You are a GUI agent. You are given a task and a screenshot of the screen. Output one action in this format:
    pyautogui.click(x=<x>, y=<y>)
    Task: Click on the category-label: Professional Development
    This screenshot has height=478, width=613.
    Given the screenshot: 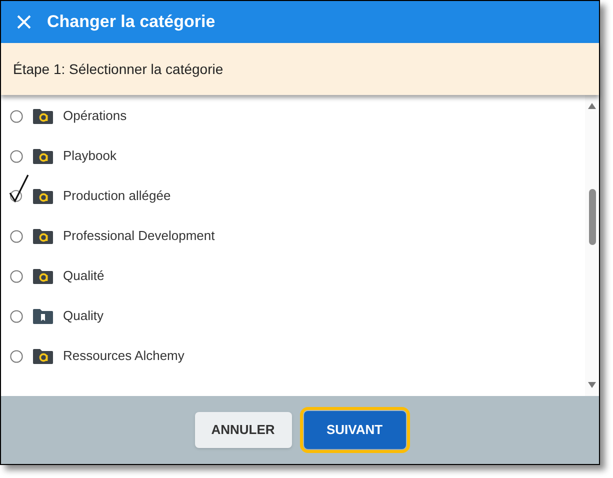 What is the action you would take?
    pyautogui.click(x=139, y=236)
    